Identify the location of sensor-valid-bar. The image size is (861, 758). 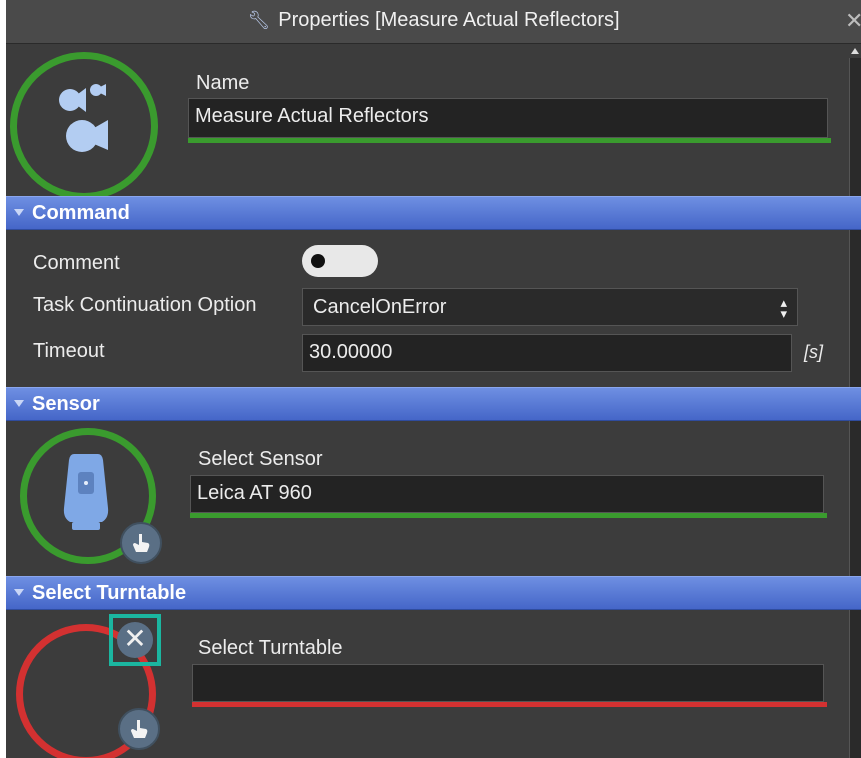
(508, 515).